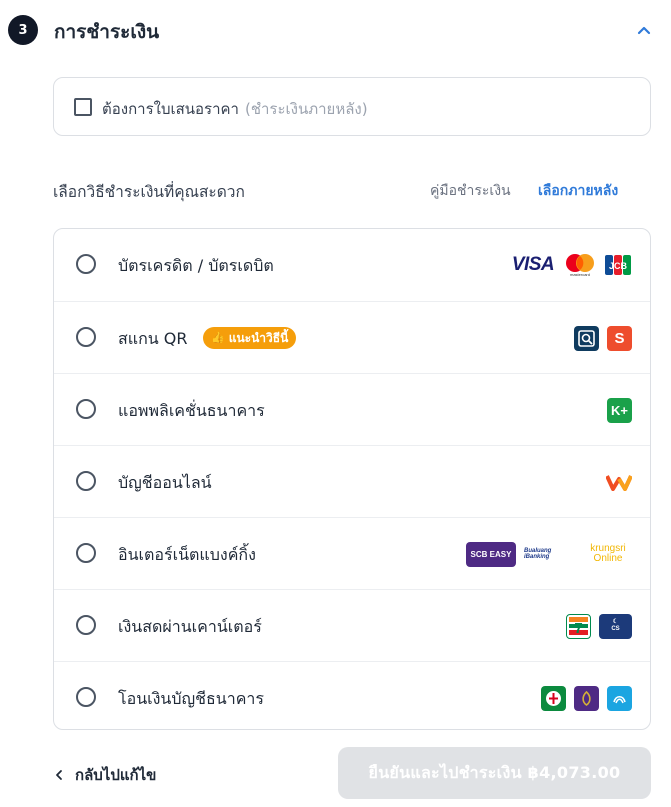  Describe the element at coordinates (86, 481) in the screenshot. I see `radio-online-account` at that location.